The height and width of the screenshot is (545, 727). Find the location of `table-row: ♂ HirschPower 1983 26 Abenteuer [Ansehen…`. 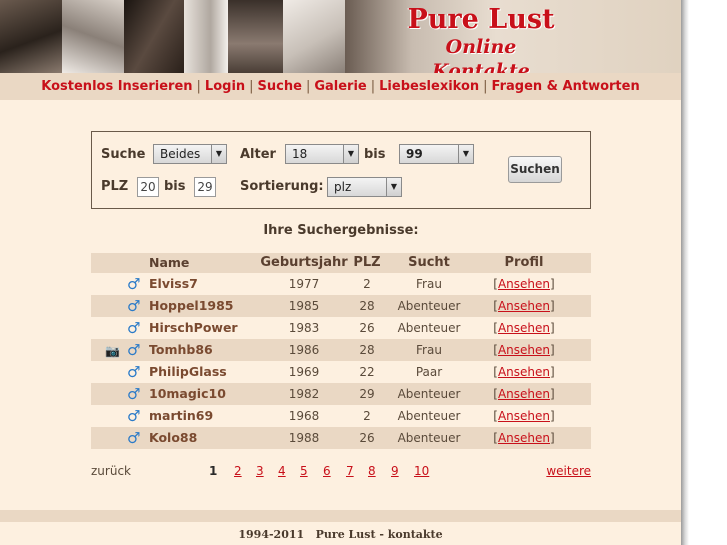

table-row: ♂ HirschPower 1983 26 Abenteuer [Ansehen… is located at coordinates (341, 328).